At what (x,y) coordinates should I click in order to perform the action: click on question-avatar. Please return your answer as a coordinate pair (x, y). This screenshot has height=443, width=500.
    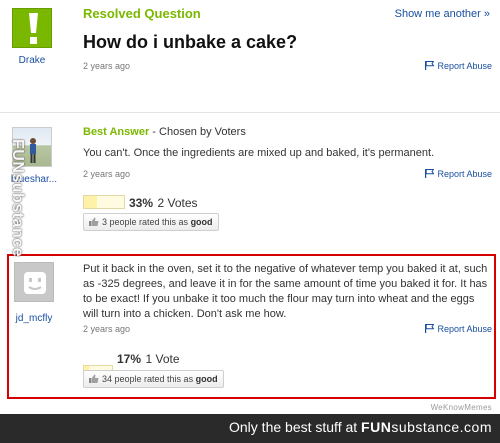
    Looking at the image, I should click on (32, 28).